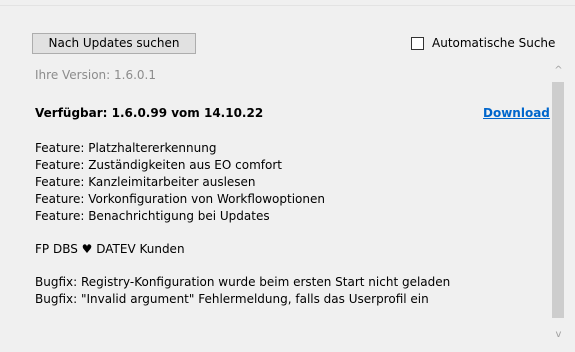 The width and height of the screenshot is (575, 352). Describe the element at coordinates (95, 75) in the screenshot. I see `current-version-text: Ihre Version: 1.6.0.1` at that location.